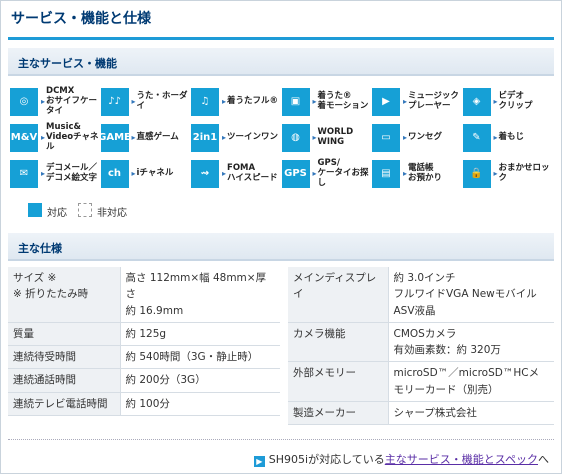 Image resolution: width=562 pixels, height=474 pixels. What do you see at coordinates (281, 247) in the screenshot?
I see `specs-heading-bar: 主な仕様` at bounding box center [281, 247].